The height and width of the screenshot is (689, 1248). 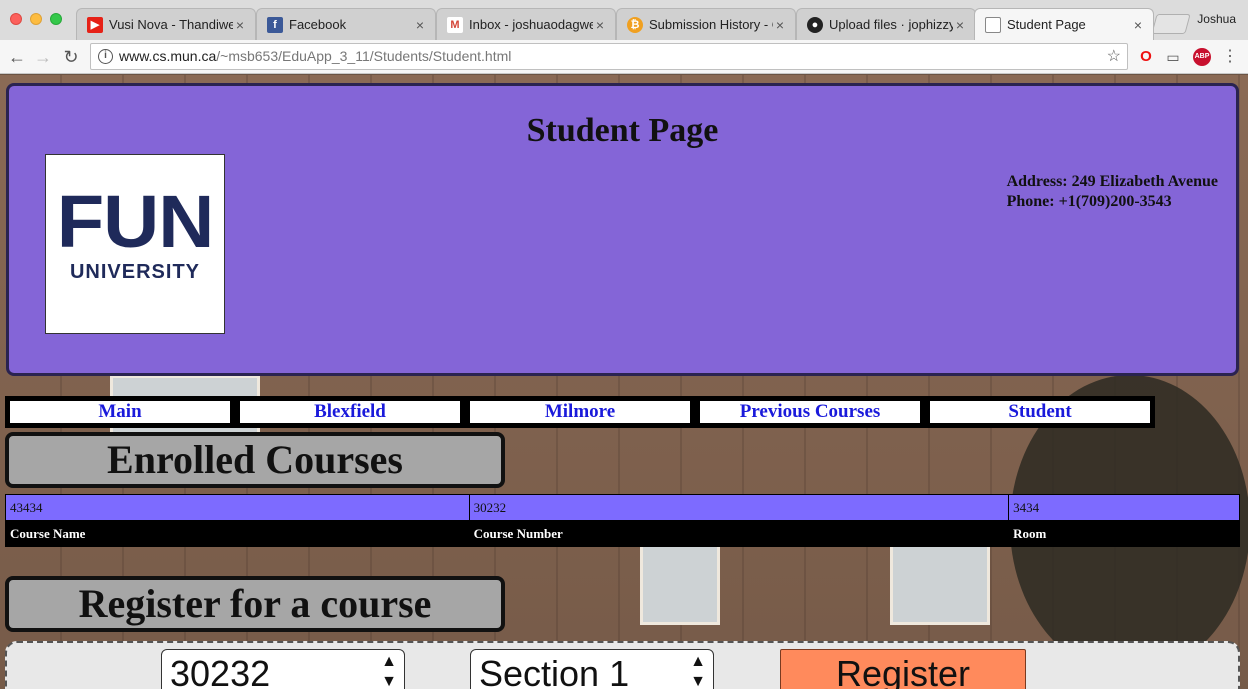 What do you see at coordinates (95, 24) in the screenshot?
I see `youtube-icon: ▶` at bounding box center [95, 24].